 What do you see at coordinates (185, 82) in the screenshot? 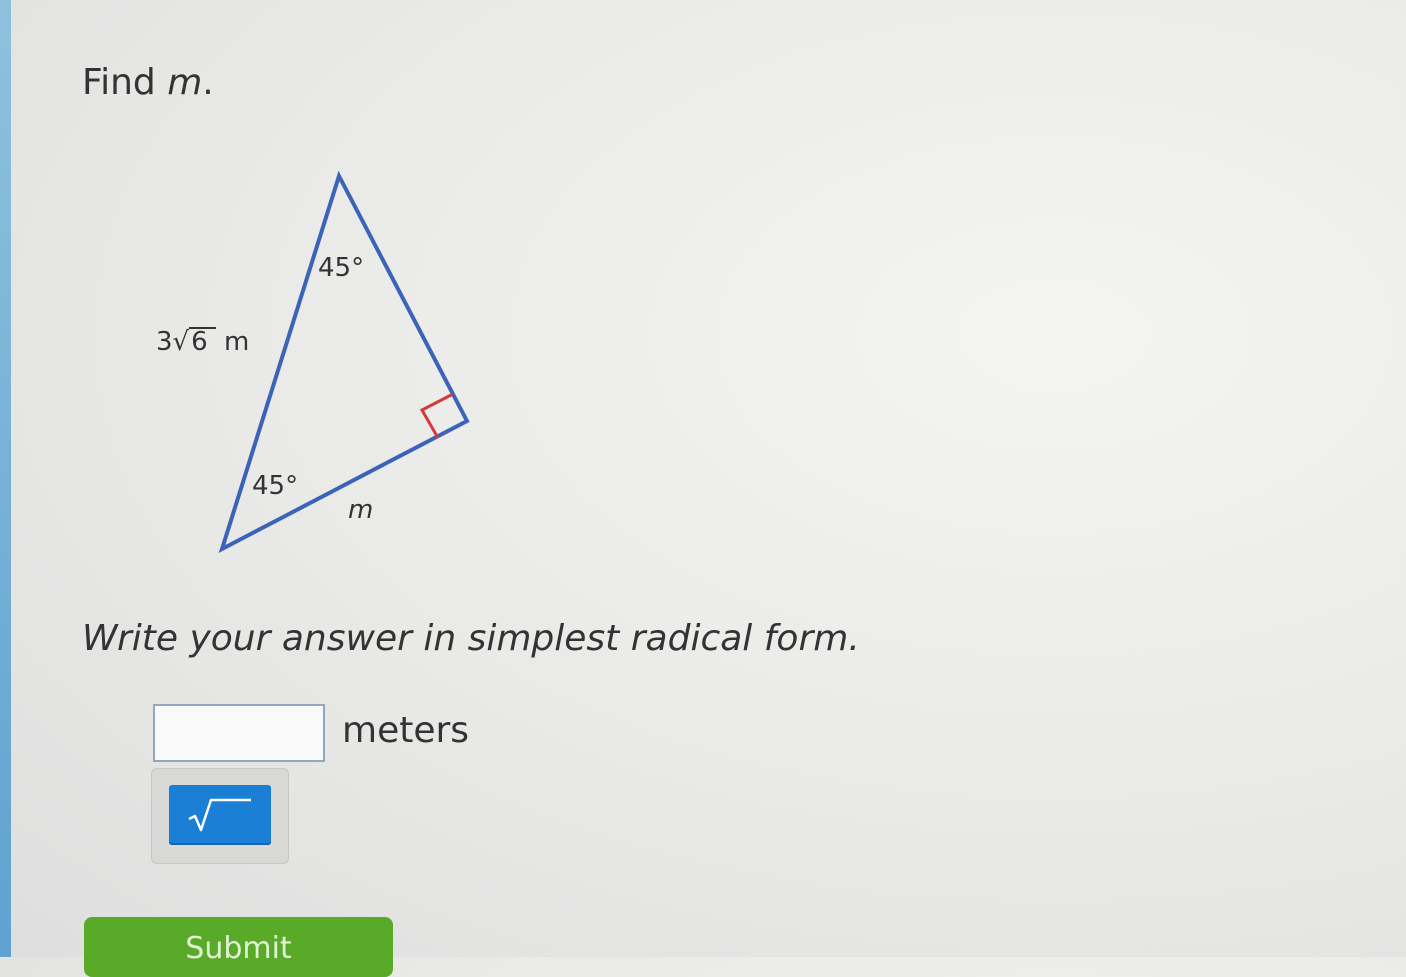
I see `prompt-variable: m` at bounding box center [185, 82].